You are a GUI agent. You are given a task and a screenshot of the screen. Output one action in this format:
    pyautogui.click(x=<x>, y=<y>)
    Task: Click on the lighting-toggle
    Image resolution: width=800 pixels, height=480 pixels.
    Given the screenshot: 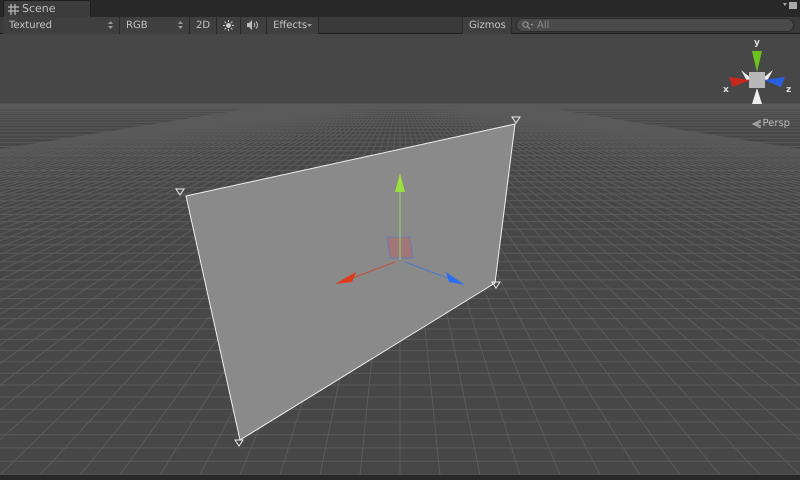 What is the action you would take?
    pyautogui.click(x=229, y=25)
    